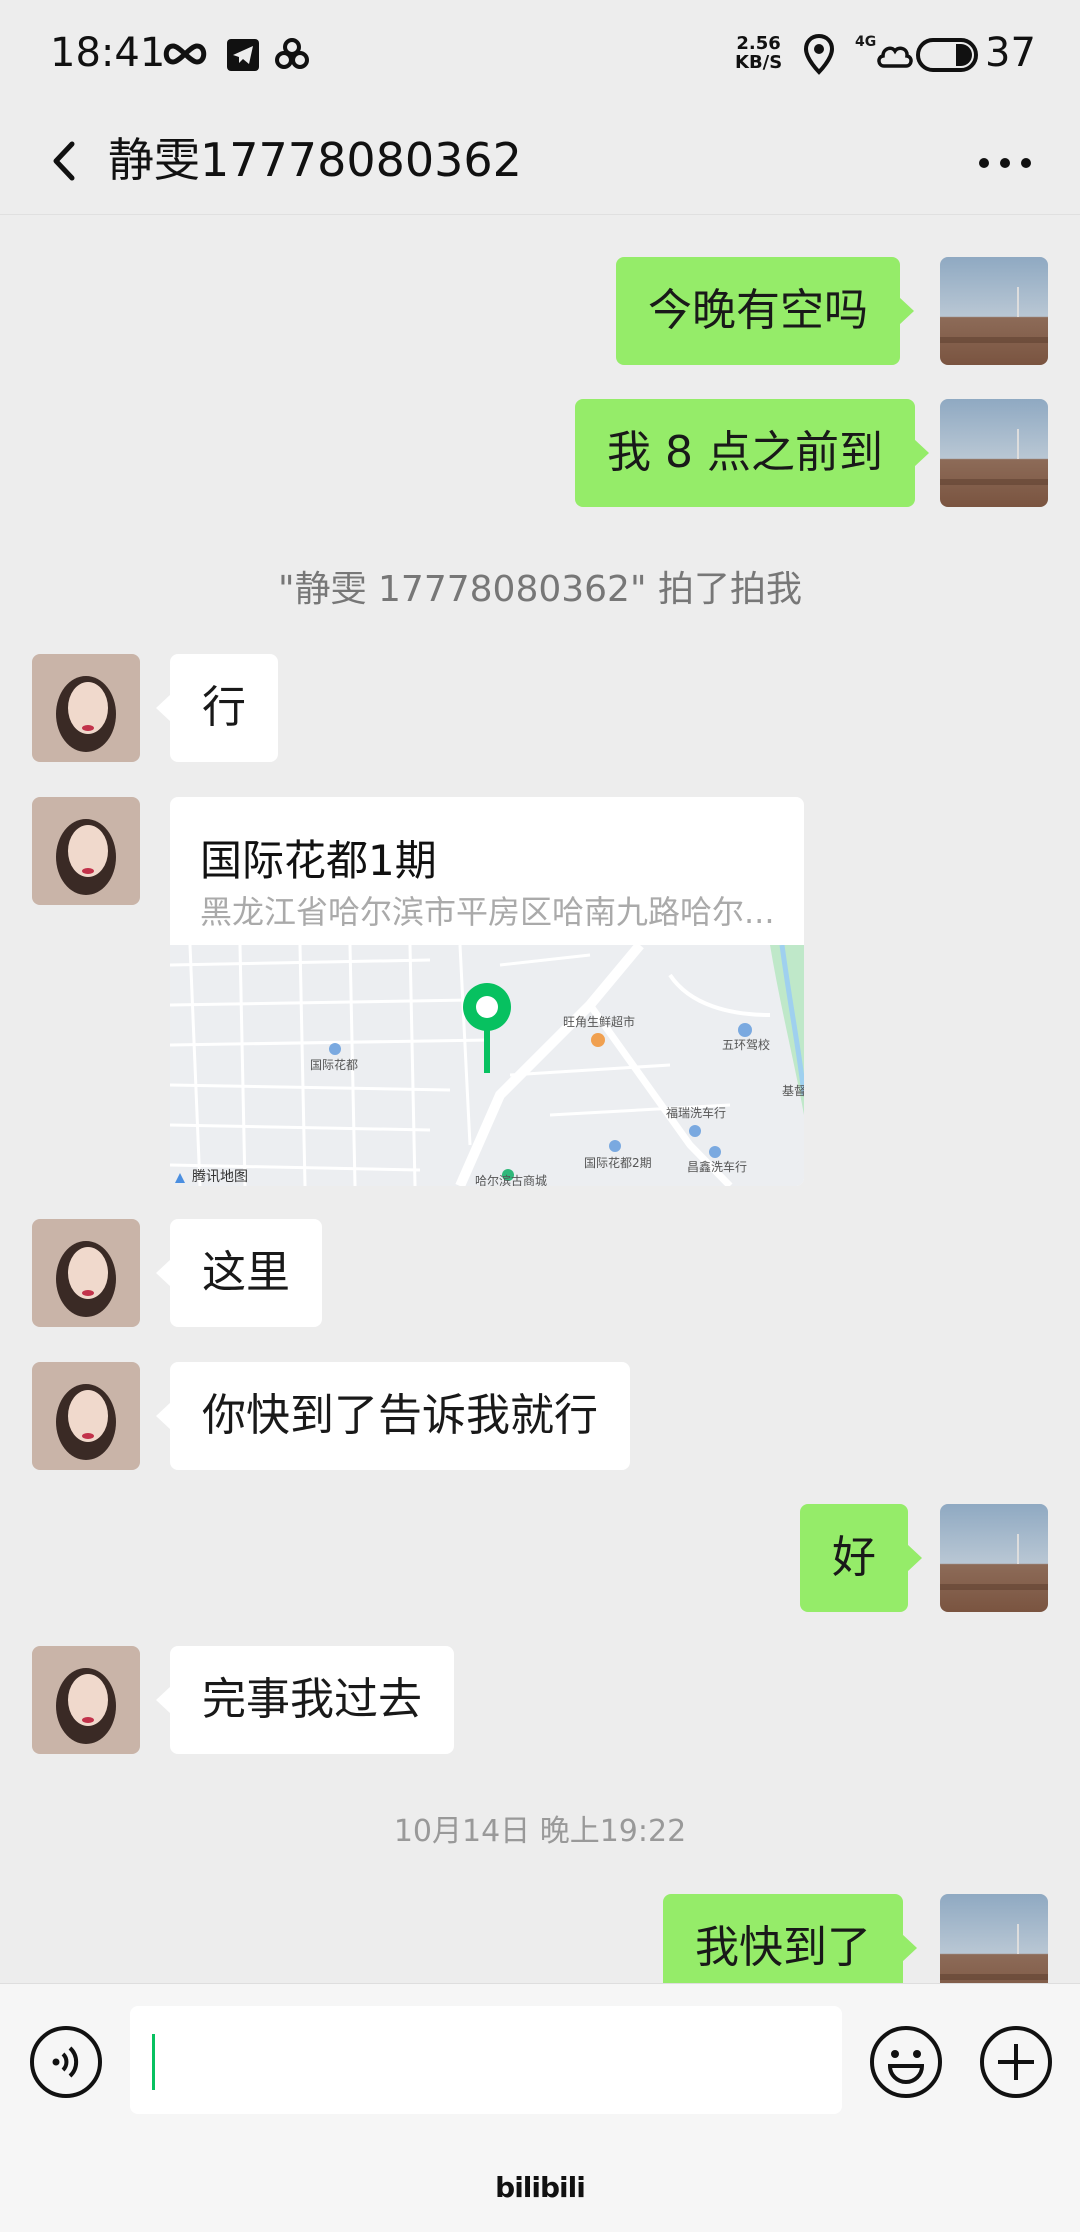 The width and height of the screenshot is (1080, 2232). What do you see at coordinates (108, 53) in the screenshot?
I see `status-time: 18:41` at bounding box center [108, 53].